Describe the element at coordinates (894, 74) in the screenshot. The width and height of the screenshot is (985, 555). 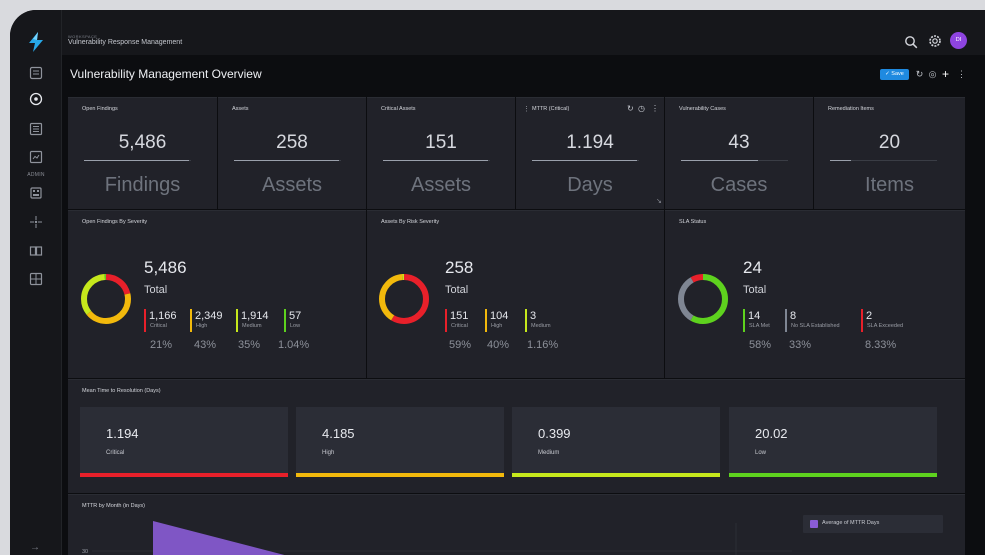
I see `save-button: ✓ Save` at that location.